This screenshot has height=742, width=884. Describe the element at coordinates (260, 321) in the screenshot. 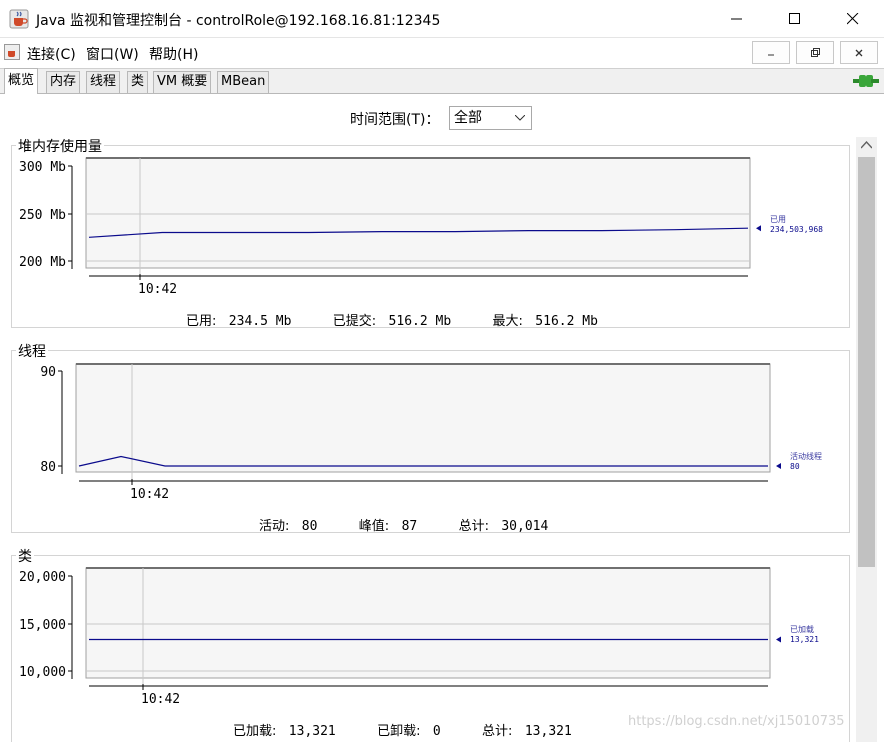

I see `heap-used-value: 234.5 Mb` at that location.